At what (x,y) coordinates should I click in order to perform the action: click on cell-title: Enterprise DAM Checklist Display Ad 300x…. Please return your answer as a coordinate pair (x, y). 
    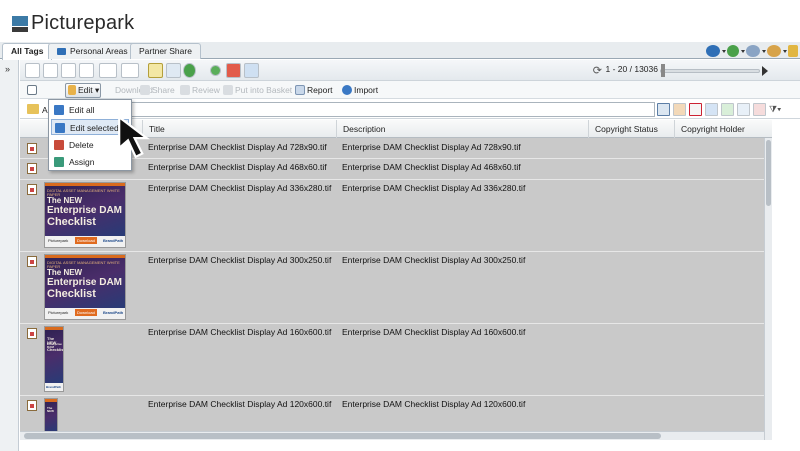
    Looking at the image, I should click on (240, 260).